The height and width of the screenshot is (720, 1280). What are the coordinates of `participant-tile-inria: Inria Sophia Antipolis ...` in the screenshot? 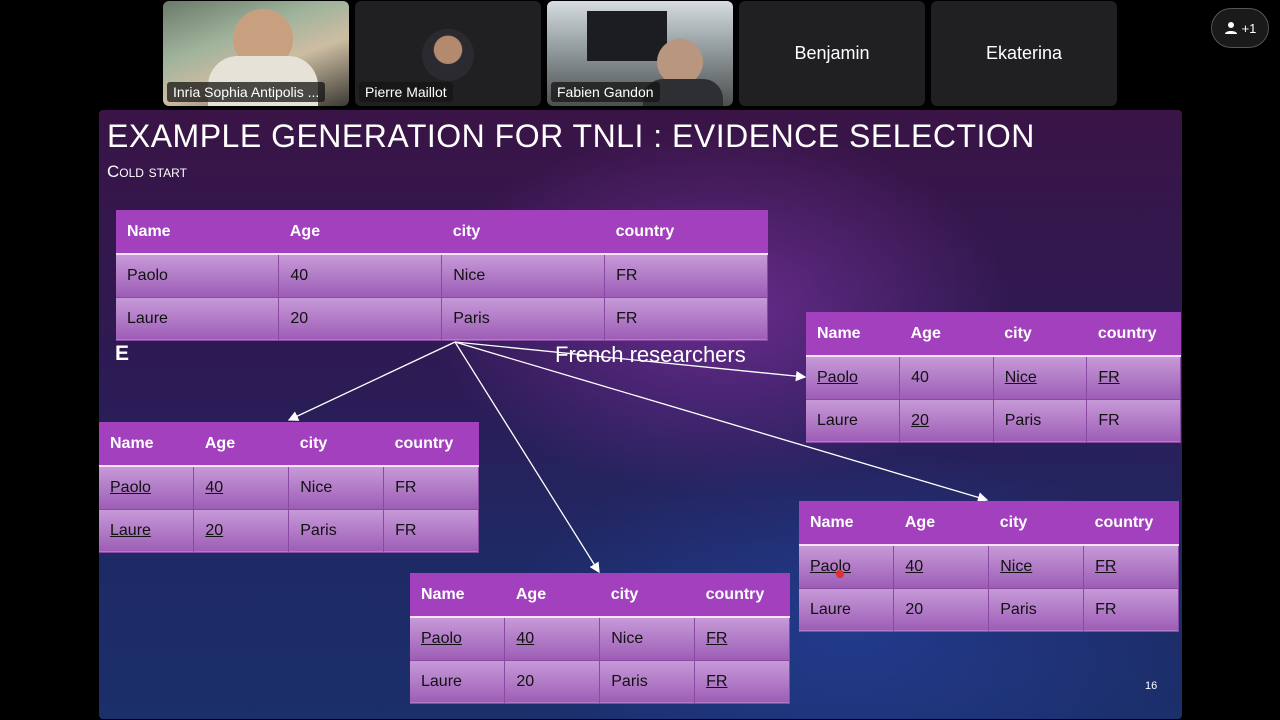 It's located at (256, 53).